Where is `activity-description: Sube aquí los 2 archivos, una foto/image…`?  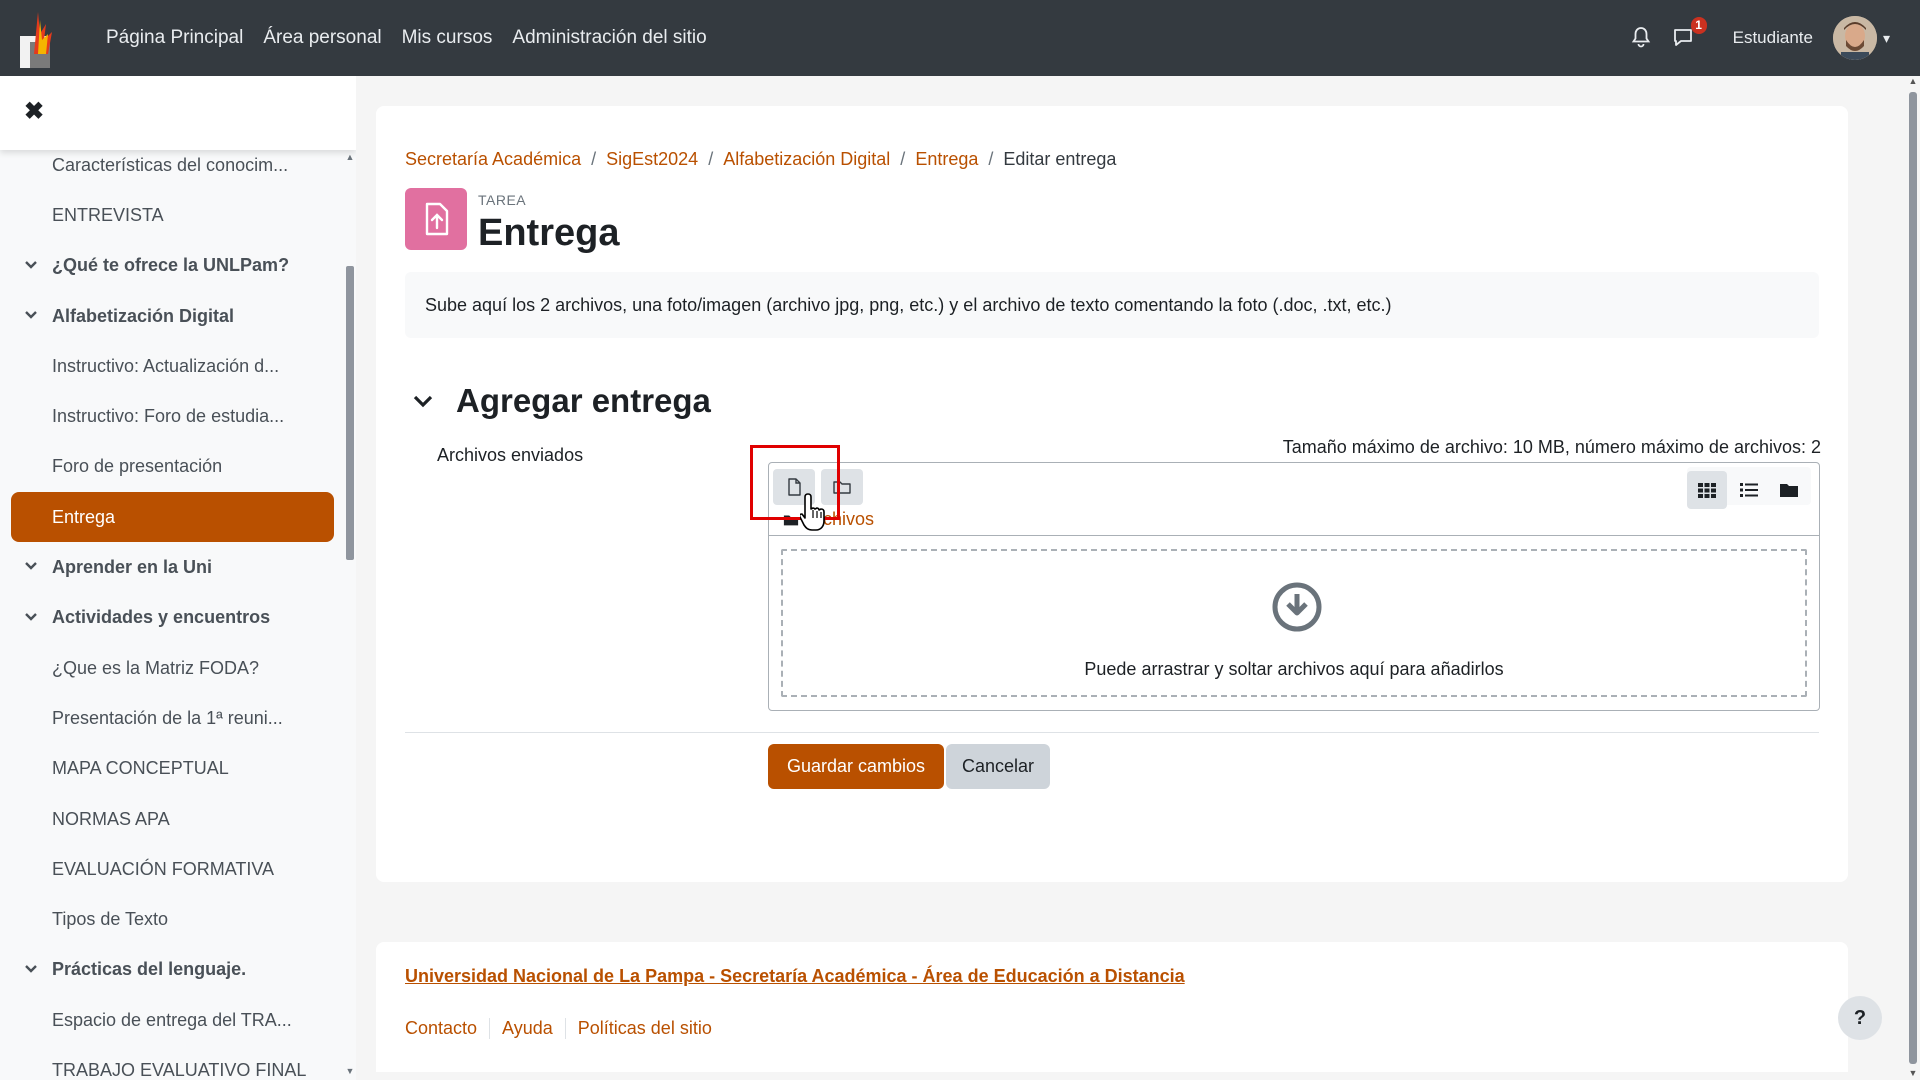 activity-description: Sube aquí los 2 archivos, una foto/image… is located at coordinates (1112, 305).